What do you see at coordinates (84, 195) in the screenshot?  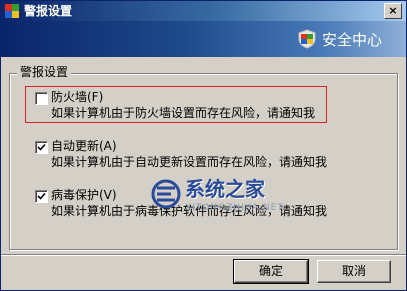 I see `virus-protection-label: 病毒保护(V)` at bounding box center [84, 195].